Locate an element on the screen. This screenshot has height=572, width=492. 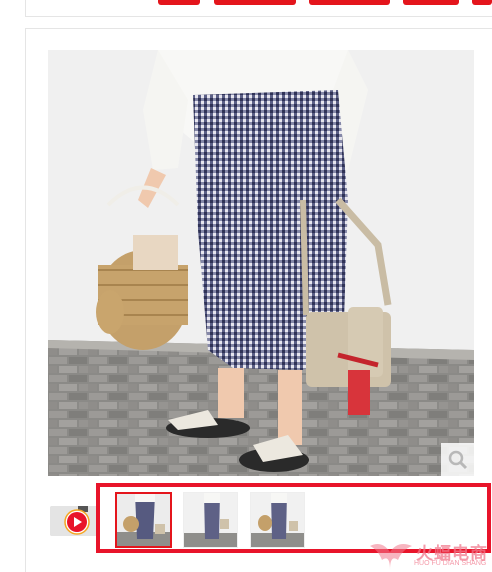
zoom-button is located at coordinates (457, 459).